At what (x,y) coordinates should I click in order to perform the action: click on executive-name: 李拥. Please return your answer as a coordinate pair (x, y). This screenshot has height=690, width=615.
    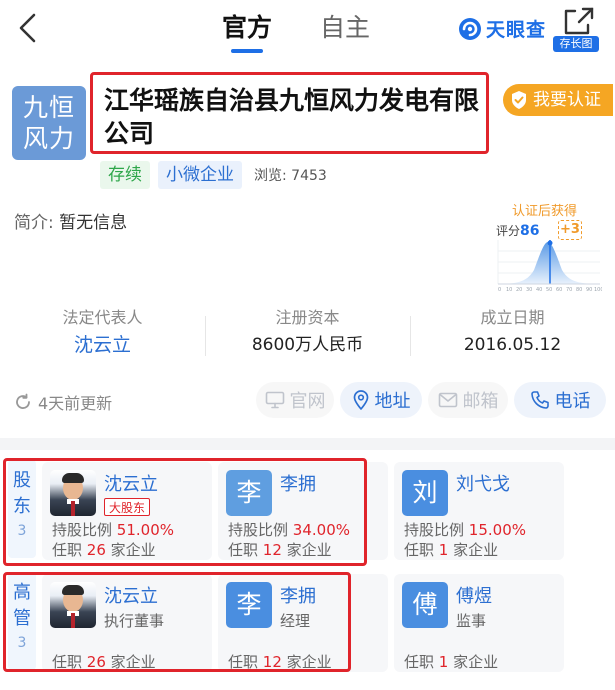
    Looking at the image, I should click on (298, 595).